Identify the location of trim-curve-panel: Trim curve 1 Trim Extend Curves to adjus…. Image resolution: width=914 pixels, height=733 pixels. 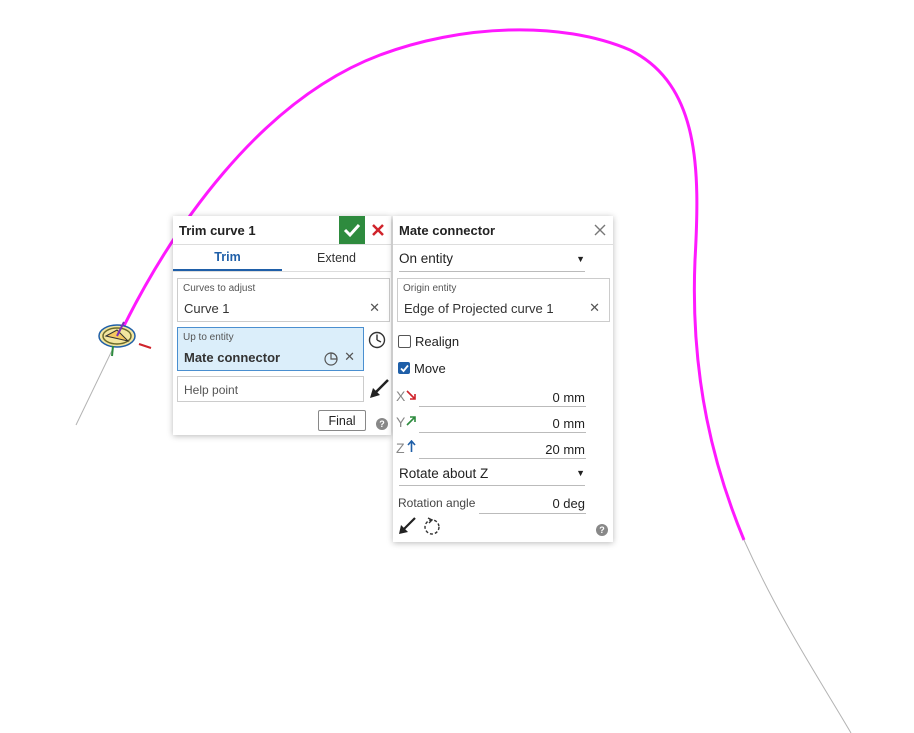
(282, 325).